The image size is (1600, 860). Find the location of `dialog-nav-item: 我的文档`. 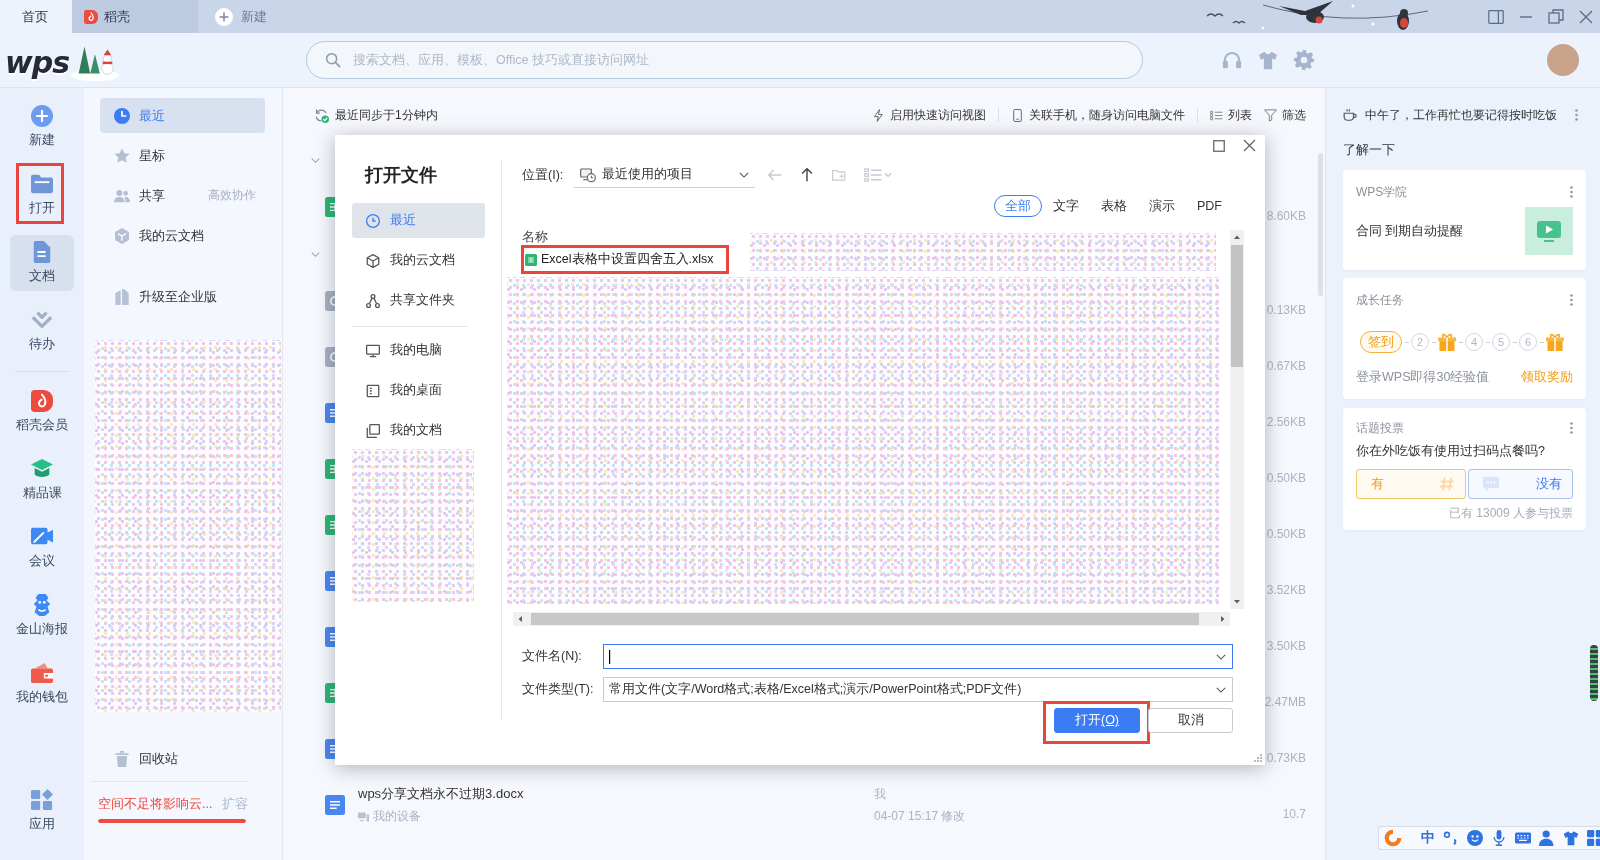

dialog-nav-item: 我的文档 is located at coordinates (418, 430).